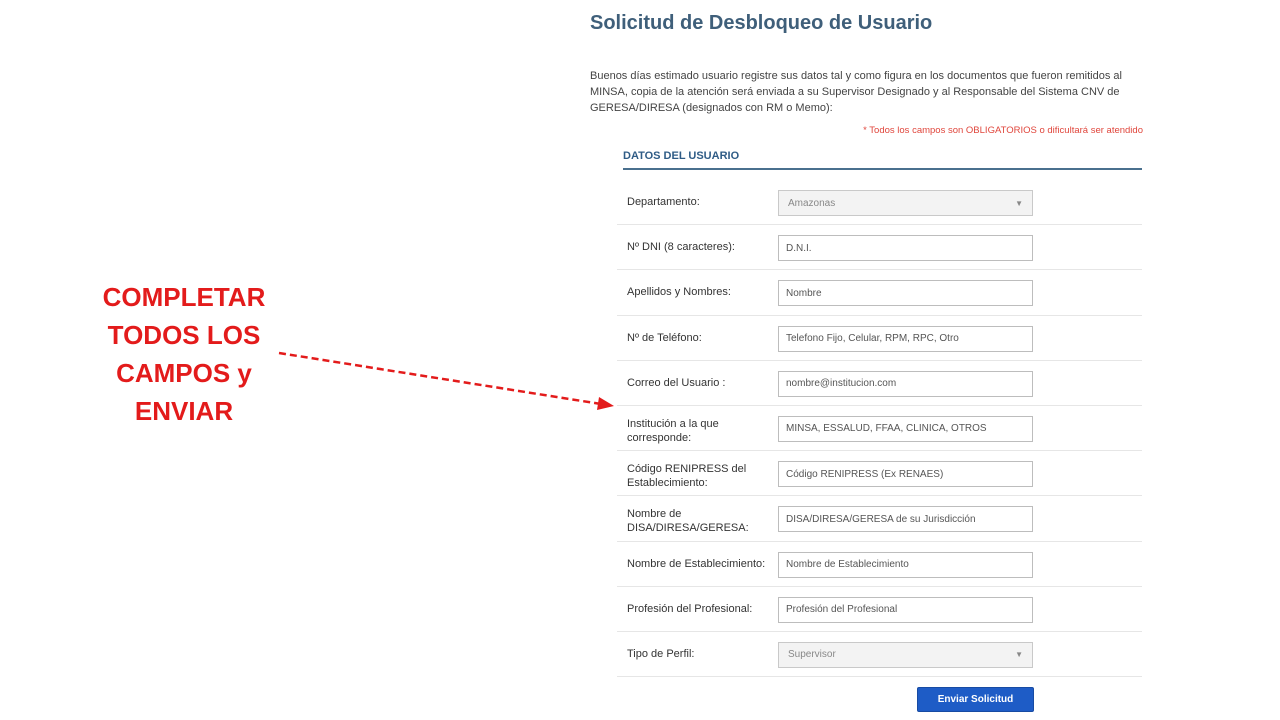 This screenshot has height=720, width=1280. I want to click on form-row-institucion: Institución a la que corresponde:, so click(879, 429).